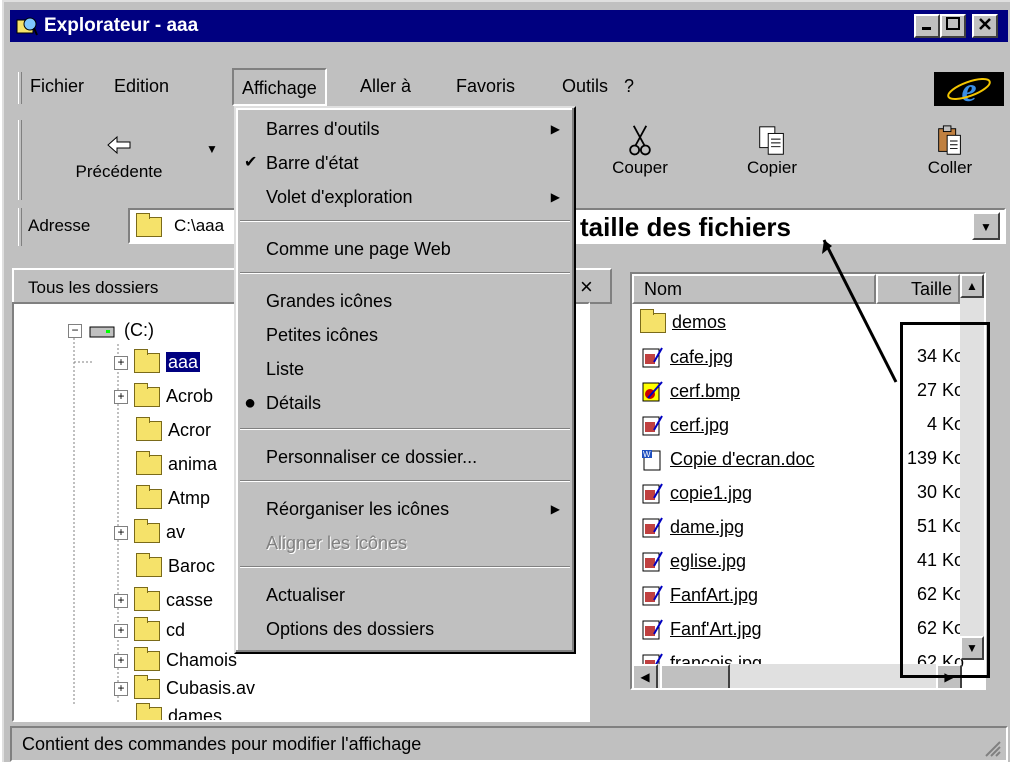 Image resolution: width=1010 pixels, height=762 pixels. I want to click on checkmark-icon: ✔, so click(251, 162).